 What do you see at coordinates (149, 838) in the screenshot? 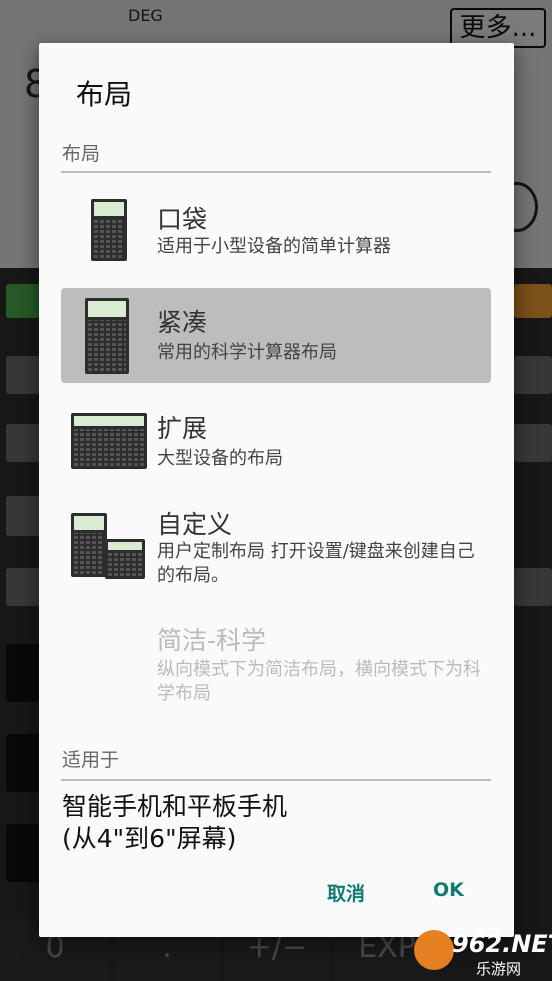
I see `applies-to-screen-size: (从4"到6"屏幕)` at bounding box center [149, 838].